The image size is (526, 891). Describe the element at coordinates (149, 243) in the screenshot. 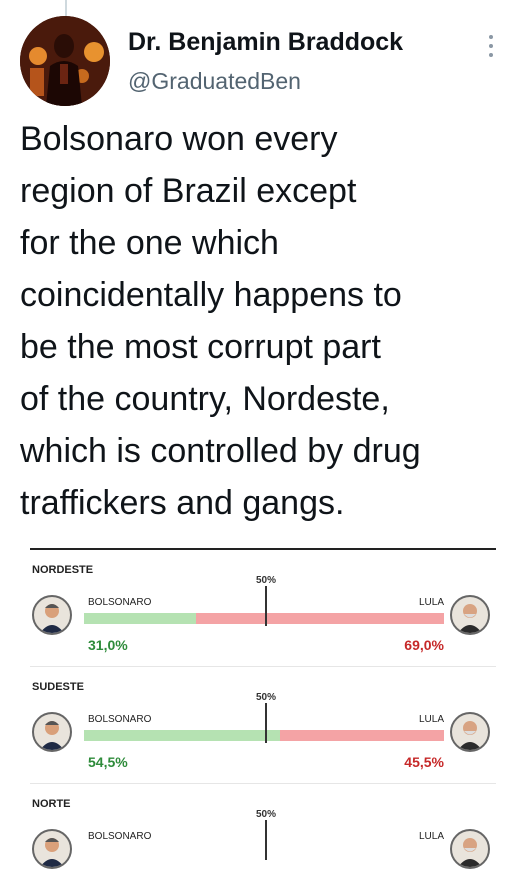

I see `tweet-text-line: for the one which` at that location.